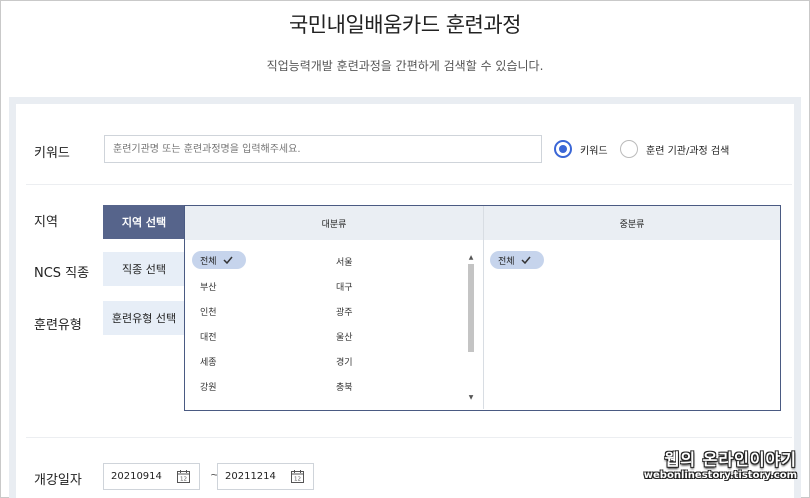  Describe the element at coordinates (344, 336) in the screenshot. I see `region-item-ulsan: 울산` at that location.